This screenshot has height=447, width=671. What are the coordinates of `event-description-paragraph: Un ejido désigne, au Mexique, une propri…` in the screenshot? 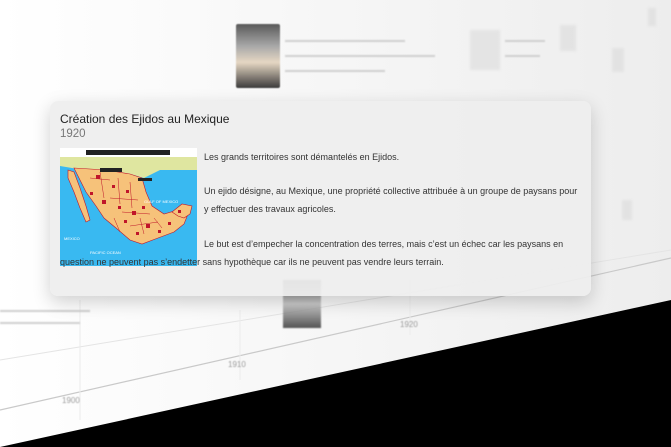 It's located at (391, 200).